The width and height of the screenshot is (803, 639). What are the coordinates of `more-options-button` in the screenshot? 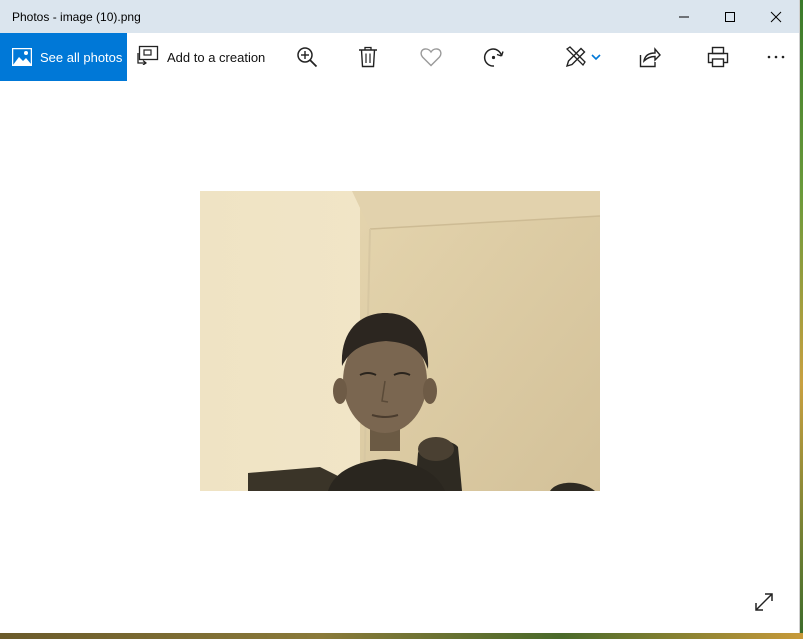 It's located at (776, 57).